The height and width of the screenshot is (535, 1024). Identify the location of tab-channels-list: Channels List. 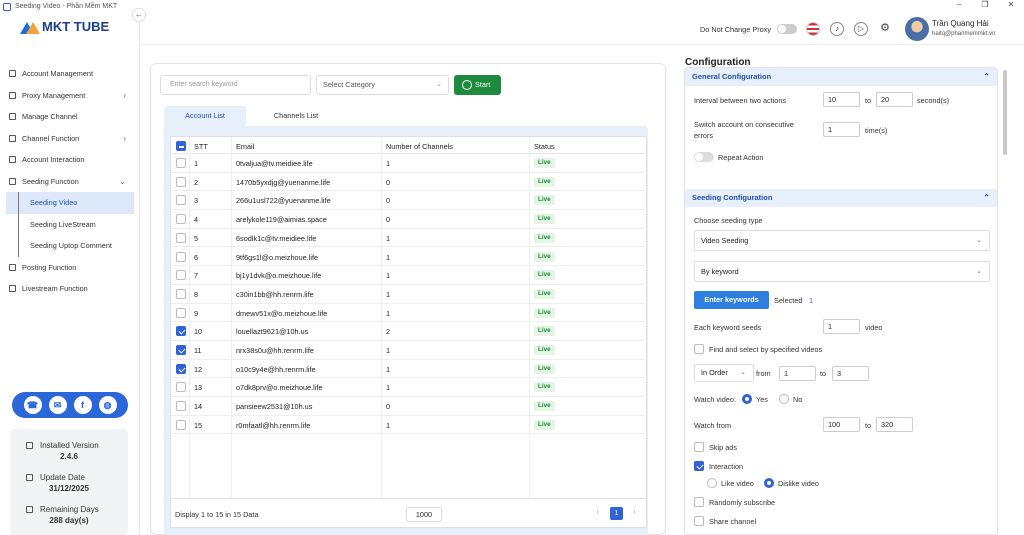
(296, 116).